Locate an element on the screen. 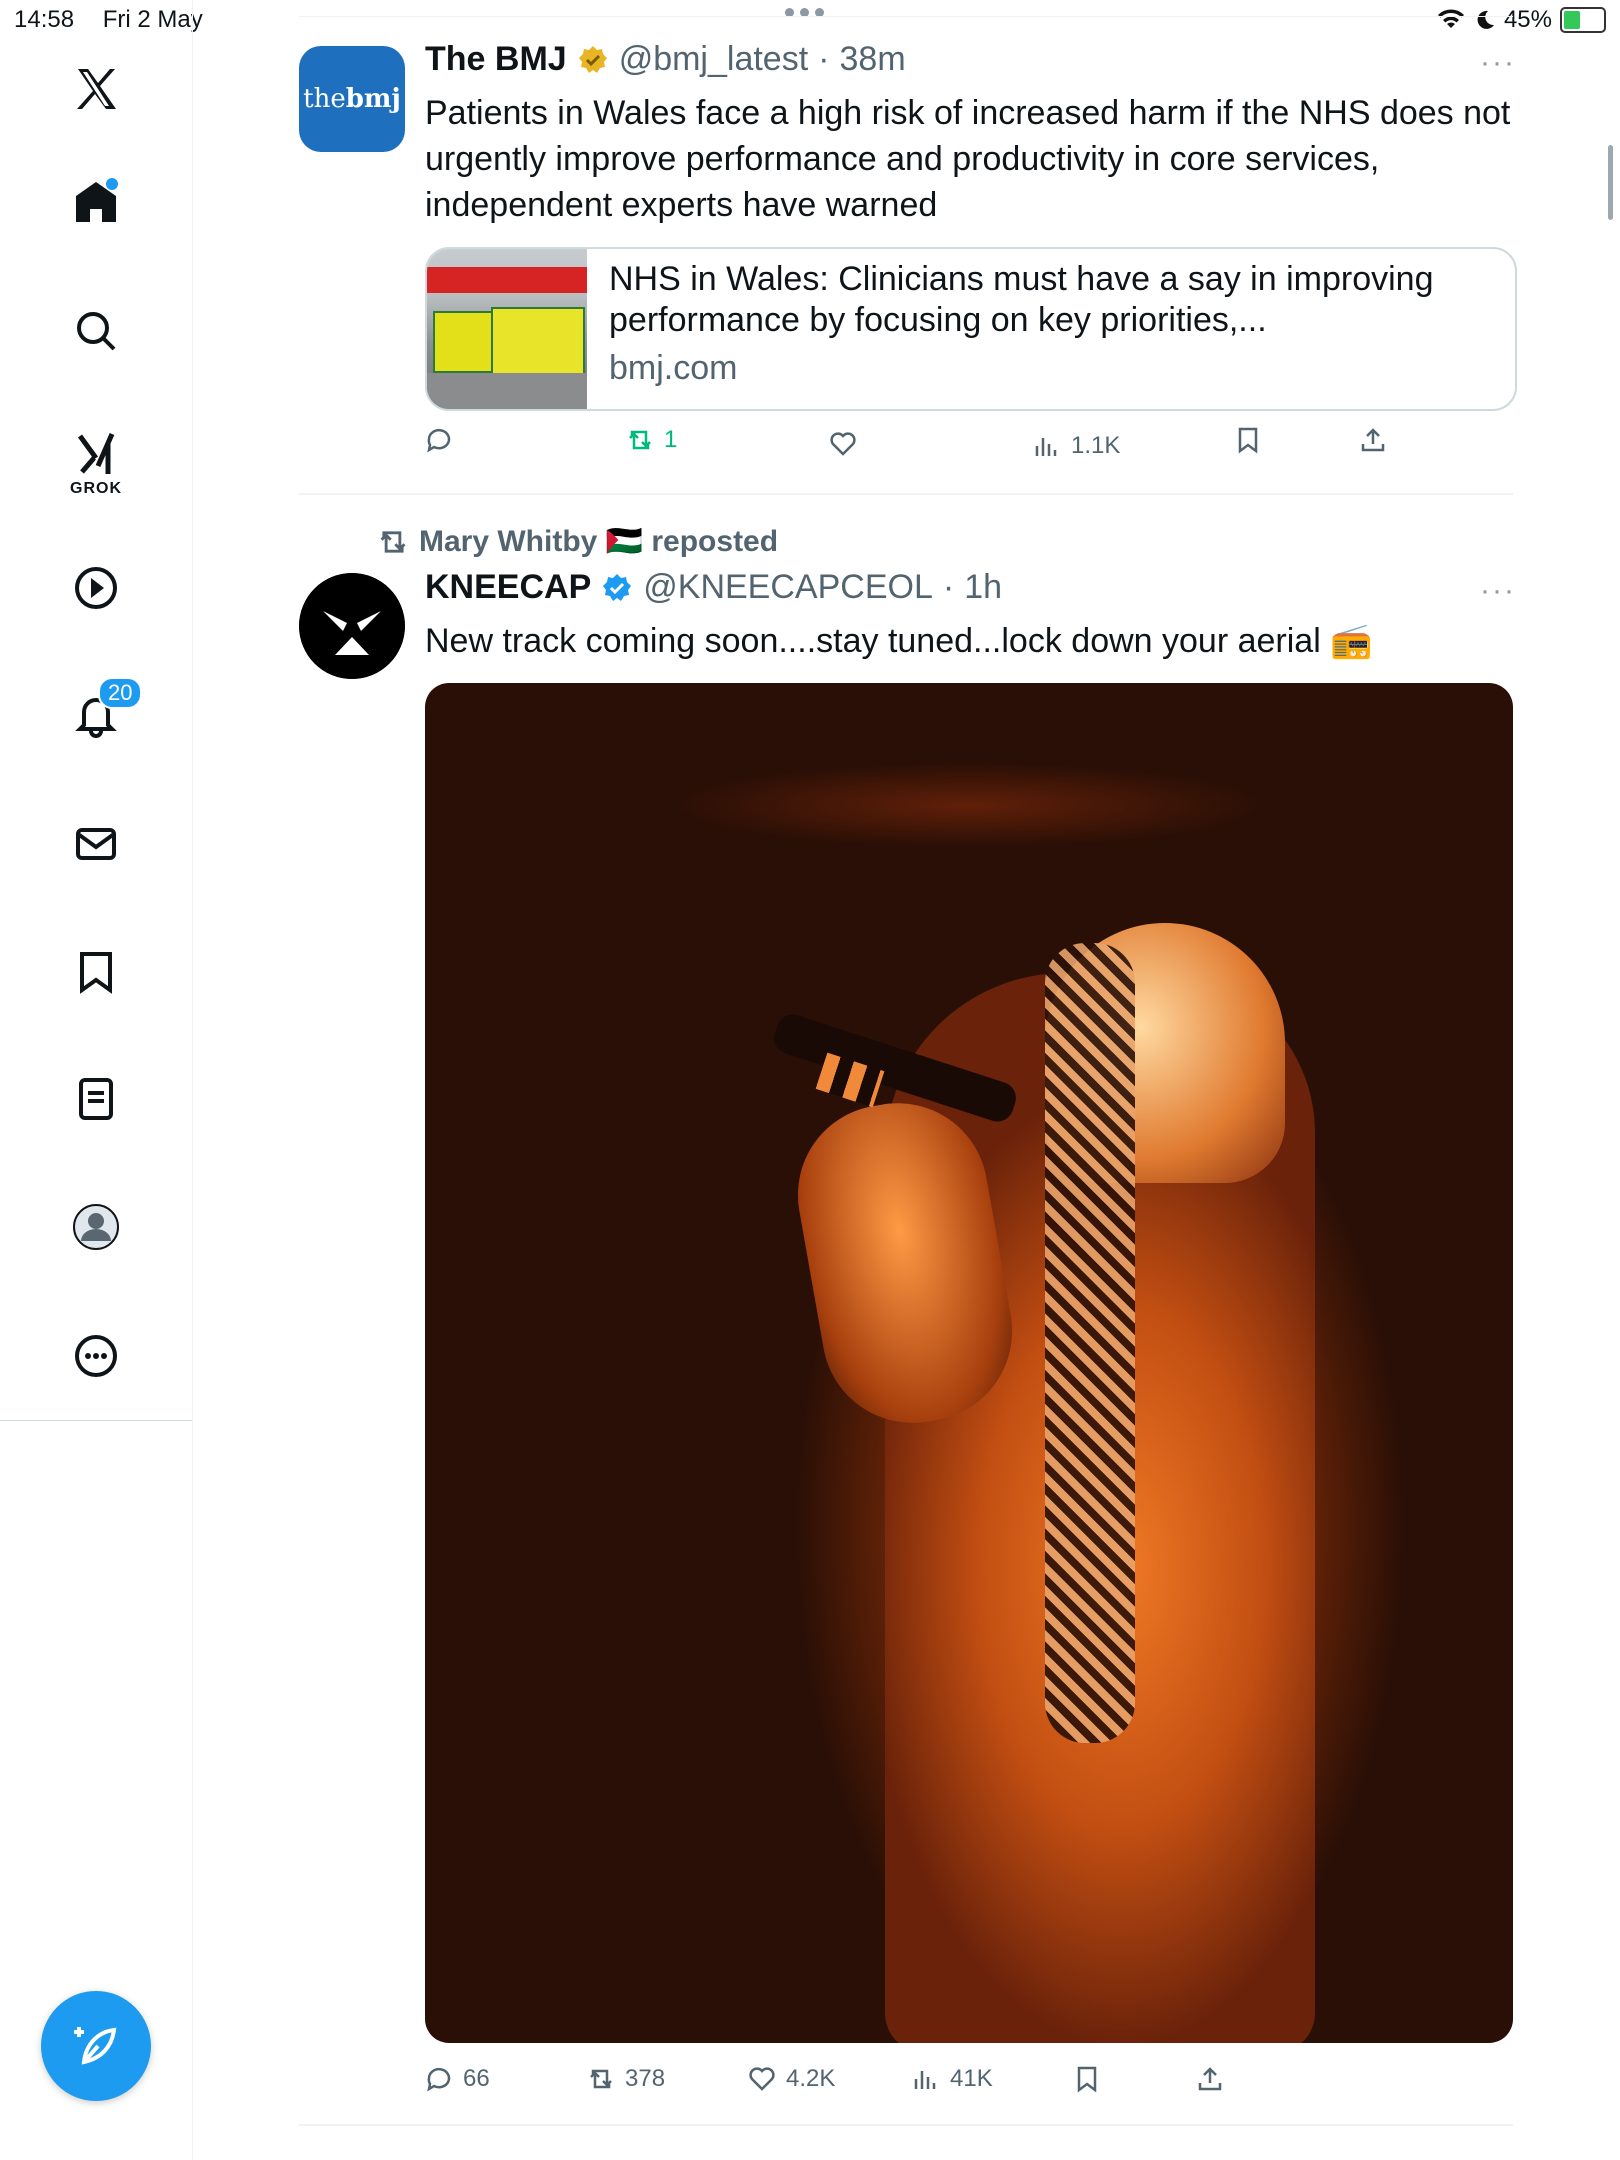 The image size is (1620, 2160). reply-button: 66 is located at coordinates (457, 2079).